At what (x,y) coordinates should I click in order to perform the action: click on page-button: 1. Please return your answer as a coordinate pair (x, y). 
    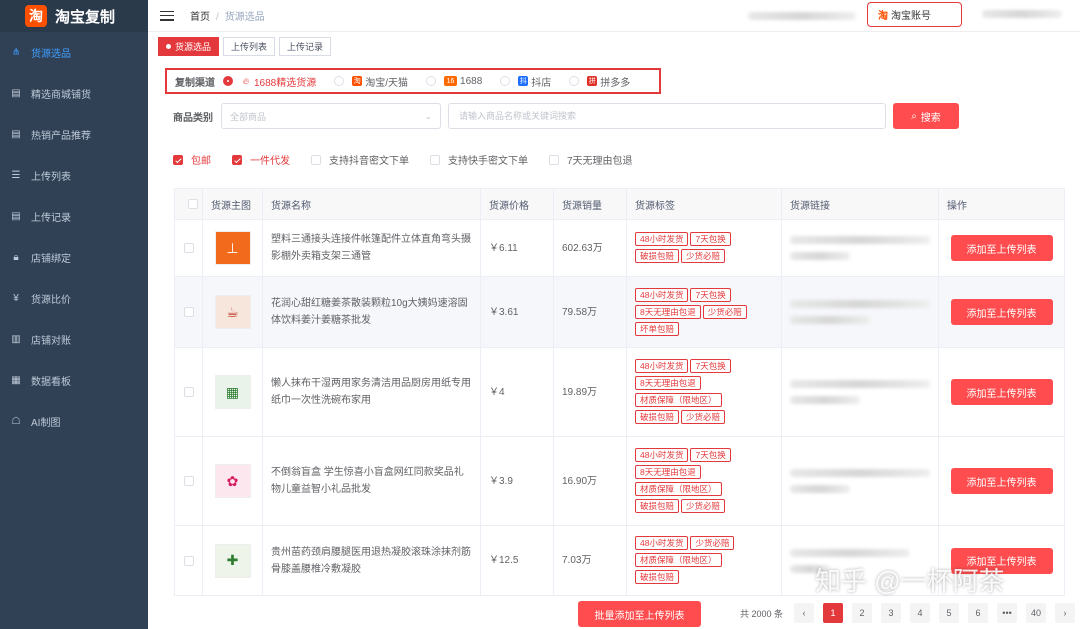
    Looking at the image, I should click on (833, 613).